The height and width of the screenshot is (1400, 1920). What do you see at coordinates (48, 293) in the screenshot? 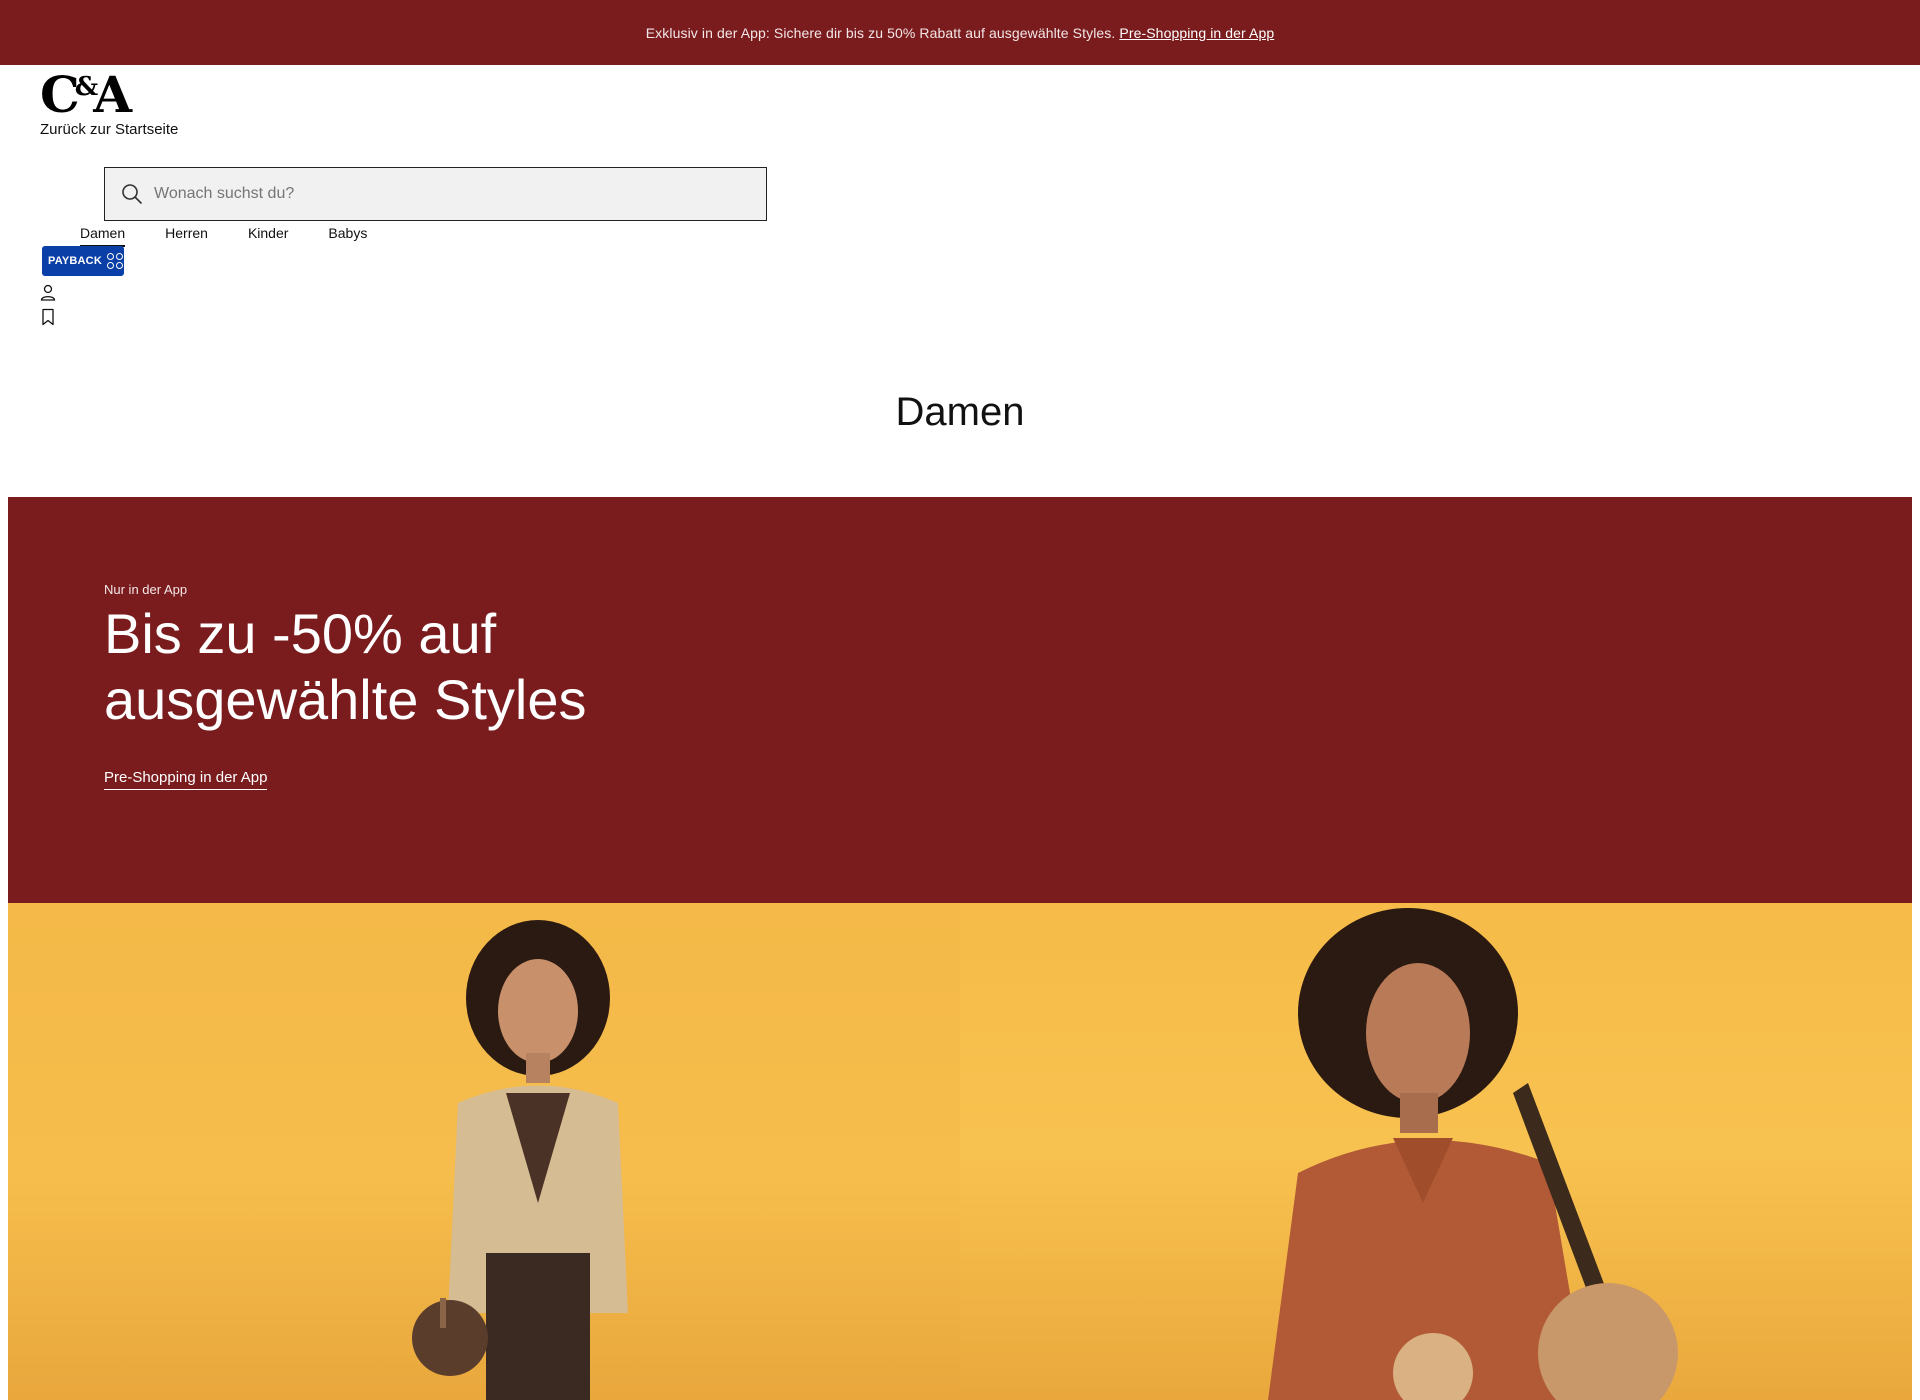
I see `user-icon` at bounding box center [48, 293].